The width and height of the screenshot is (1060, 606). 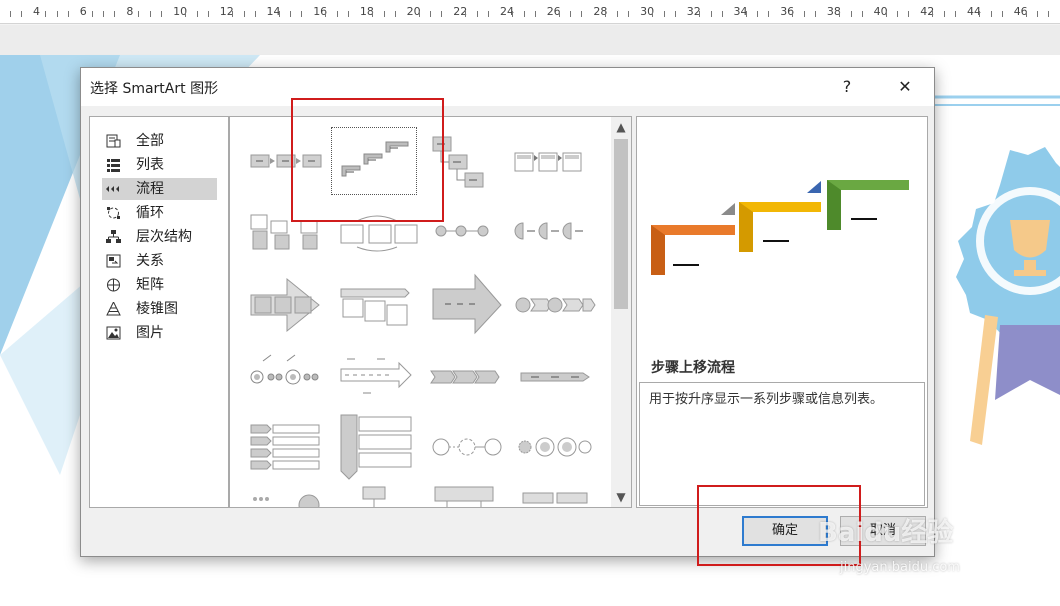 I want to click on category-list: 全部 列表 流程 循环 层次结构 关系 矩阵 棱锥图 图片, so click(x=159, y=312).